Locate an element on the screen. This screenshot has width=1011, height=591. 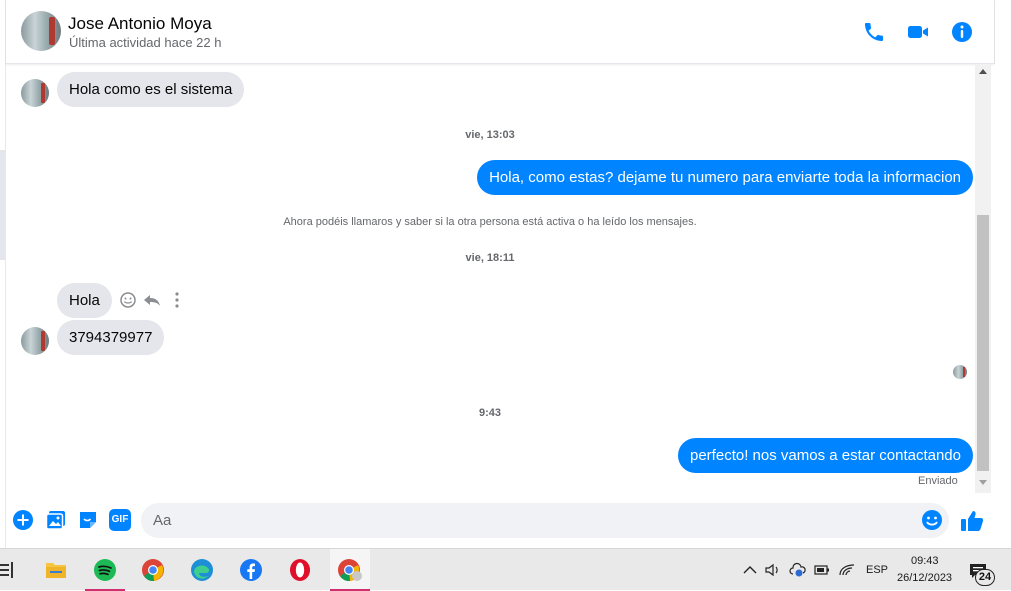
incoming-message: Hola is located at coordinates (84, 300).